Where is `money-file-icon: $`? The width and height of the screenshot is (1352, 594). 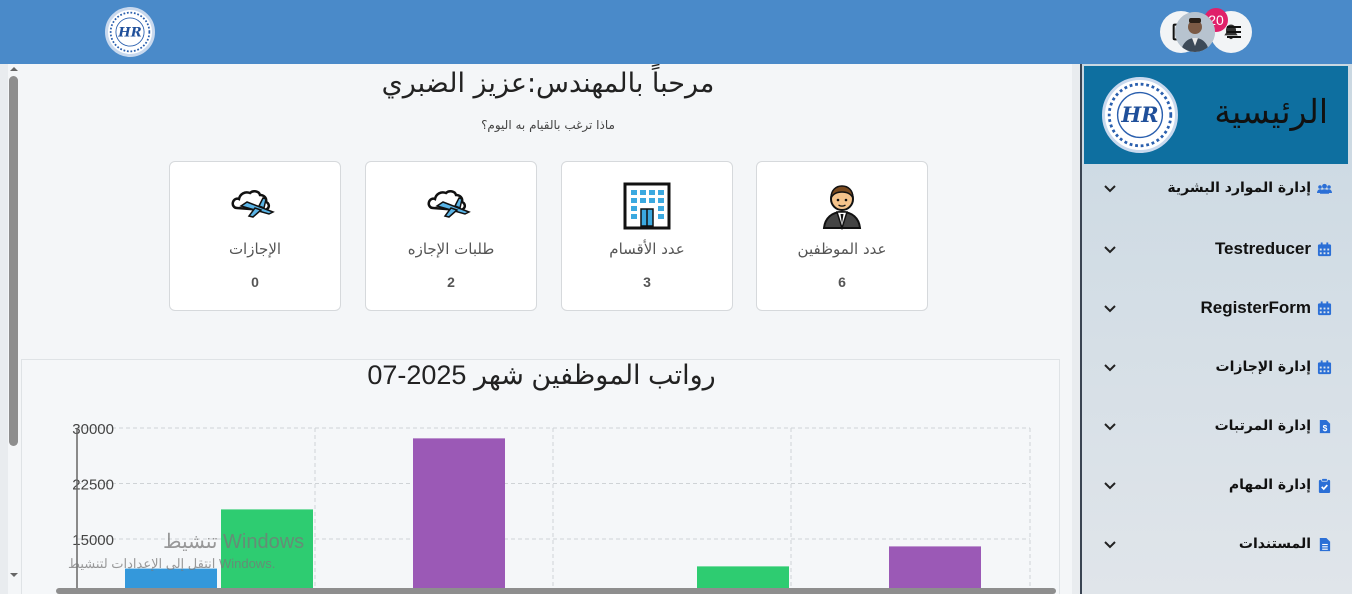 money-file-icon: $ is located at coordinates (1324, 426).